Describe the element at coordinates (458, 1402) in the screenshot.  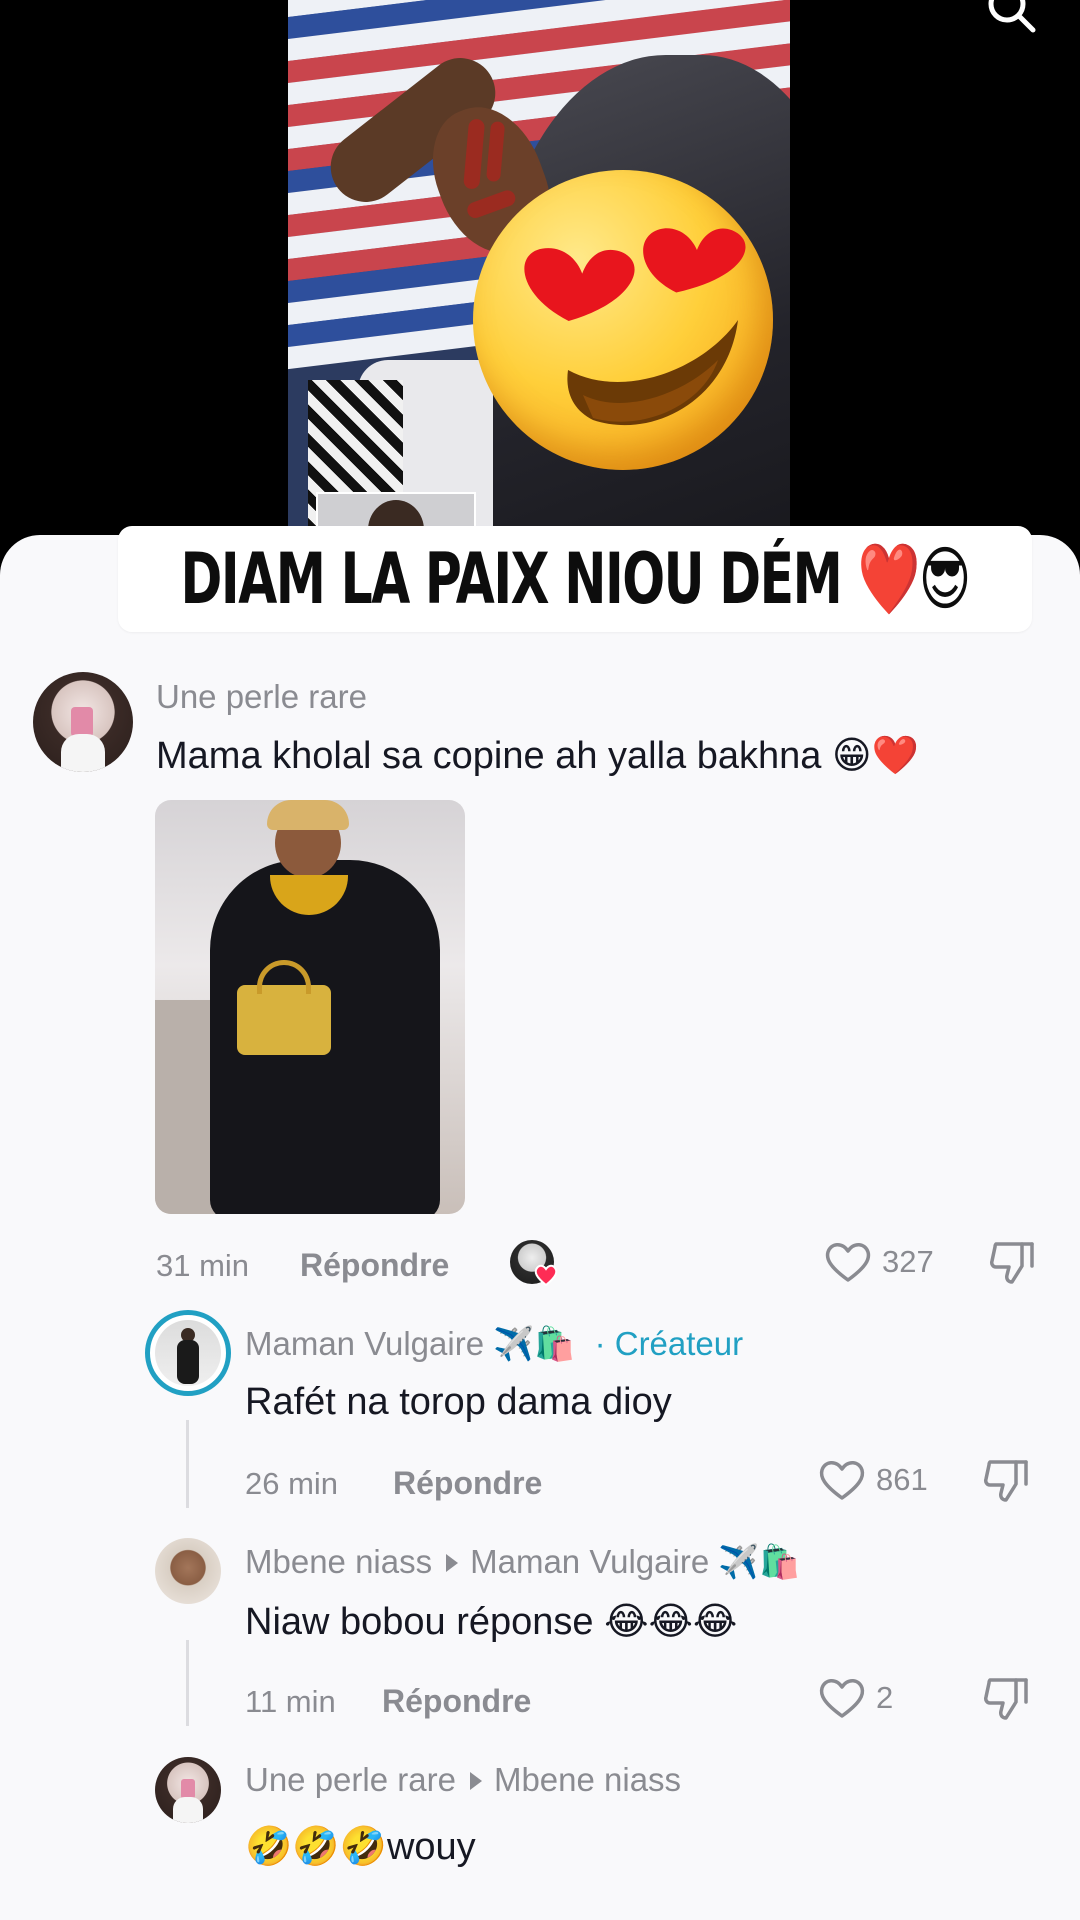
I see `comment-text: Rafét na torop dama dioy` at that location.